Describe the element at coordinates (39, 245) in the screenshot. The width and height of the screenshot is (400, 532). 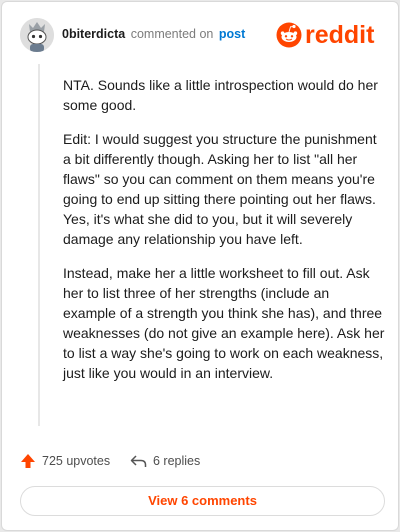
I see `thread-line` at that location.